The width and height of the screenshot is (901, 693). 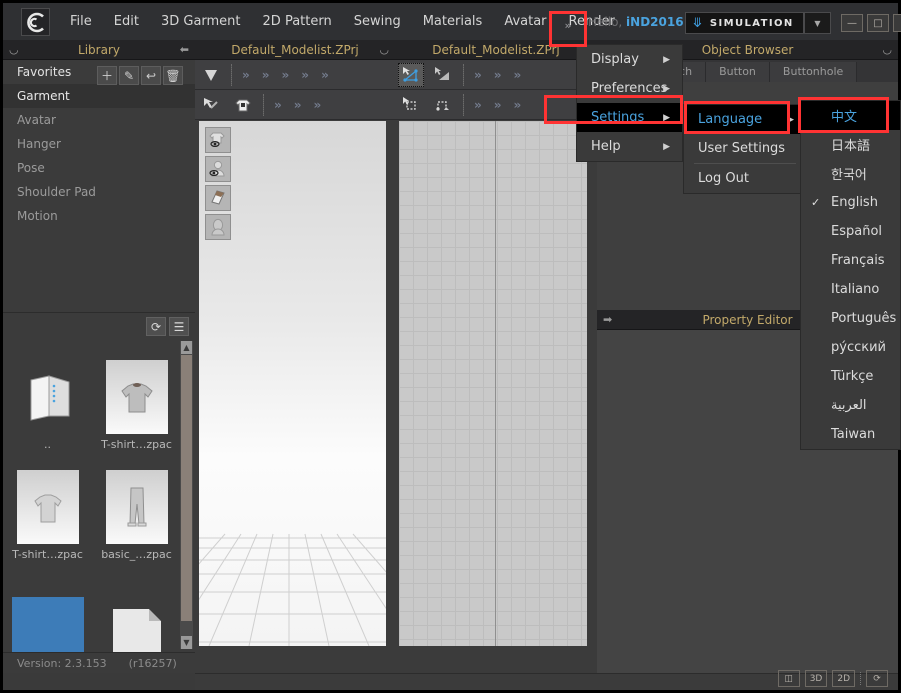 I want to click on garment-tool, so click(x=243, y=105).